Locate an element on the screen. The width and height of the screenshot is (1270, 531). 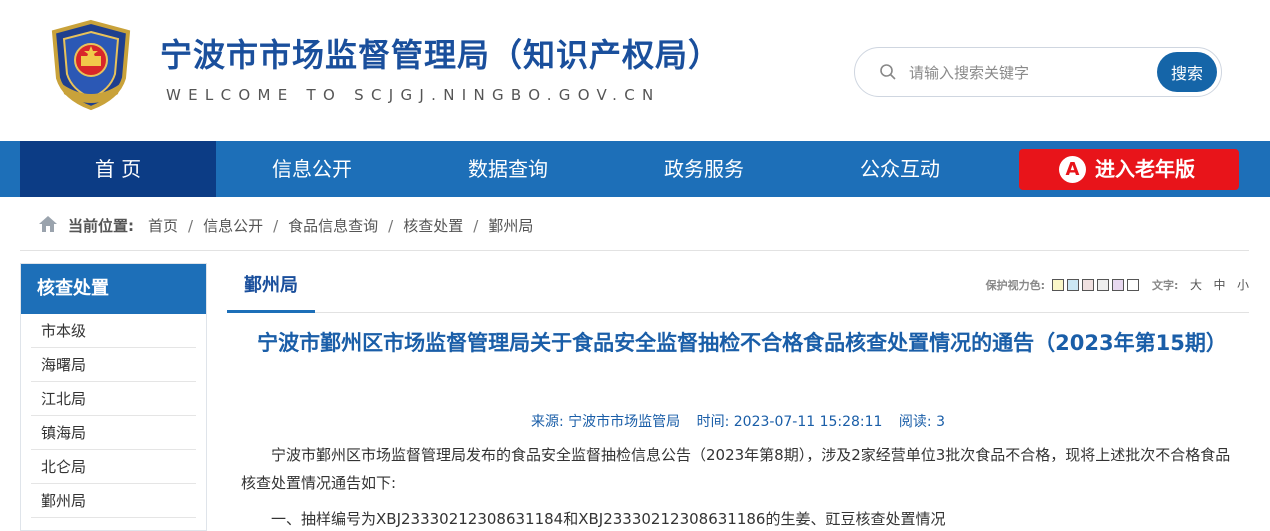
breadcrumb: 当前位置: 首页 / 信息公开 / 食品信息查询 / 核查处置 / 鄞州局 is located at coordinates (634, 225).